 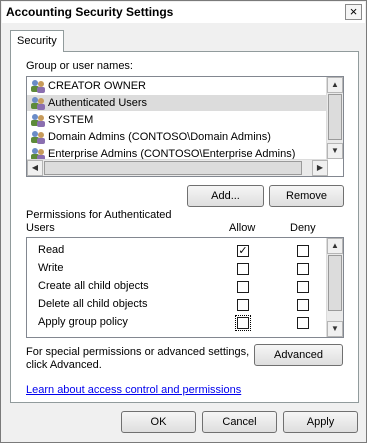 I want to click on list-item-creator-owner: CREATOR OWNER, so click(x=177, y=86).